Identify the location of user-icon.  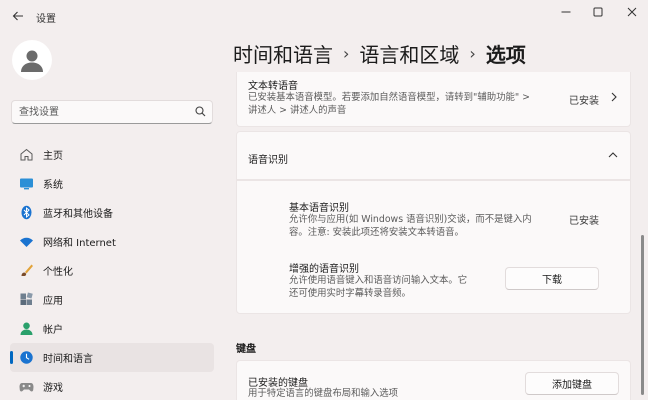
(32, 61).